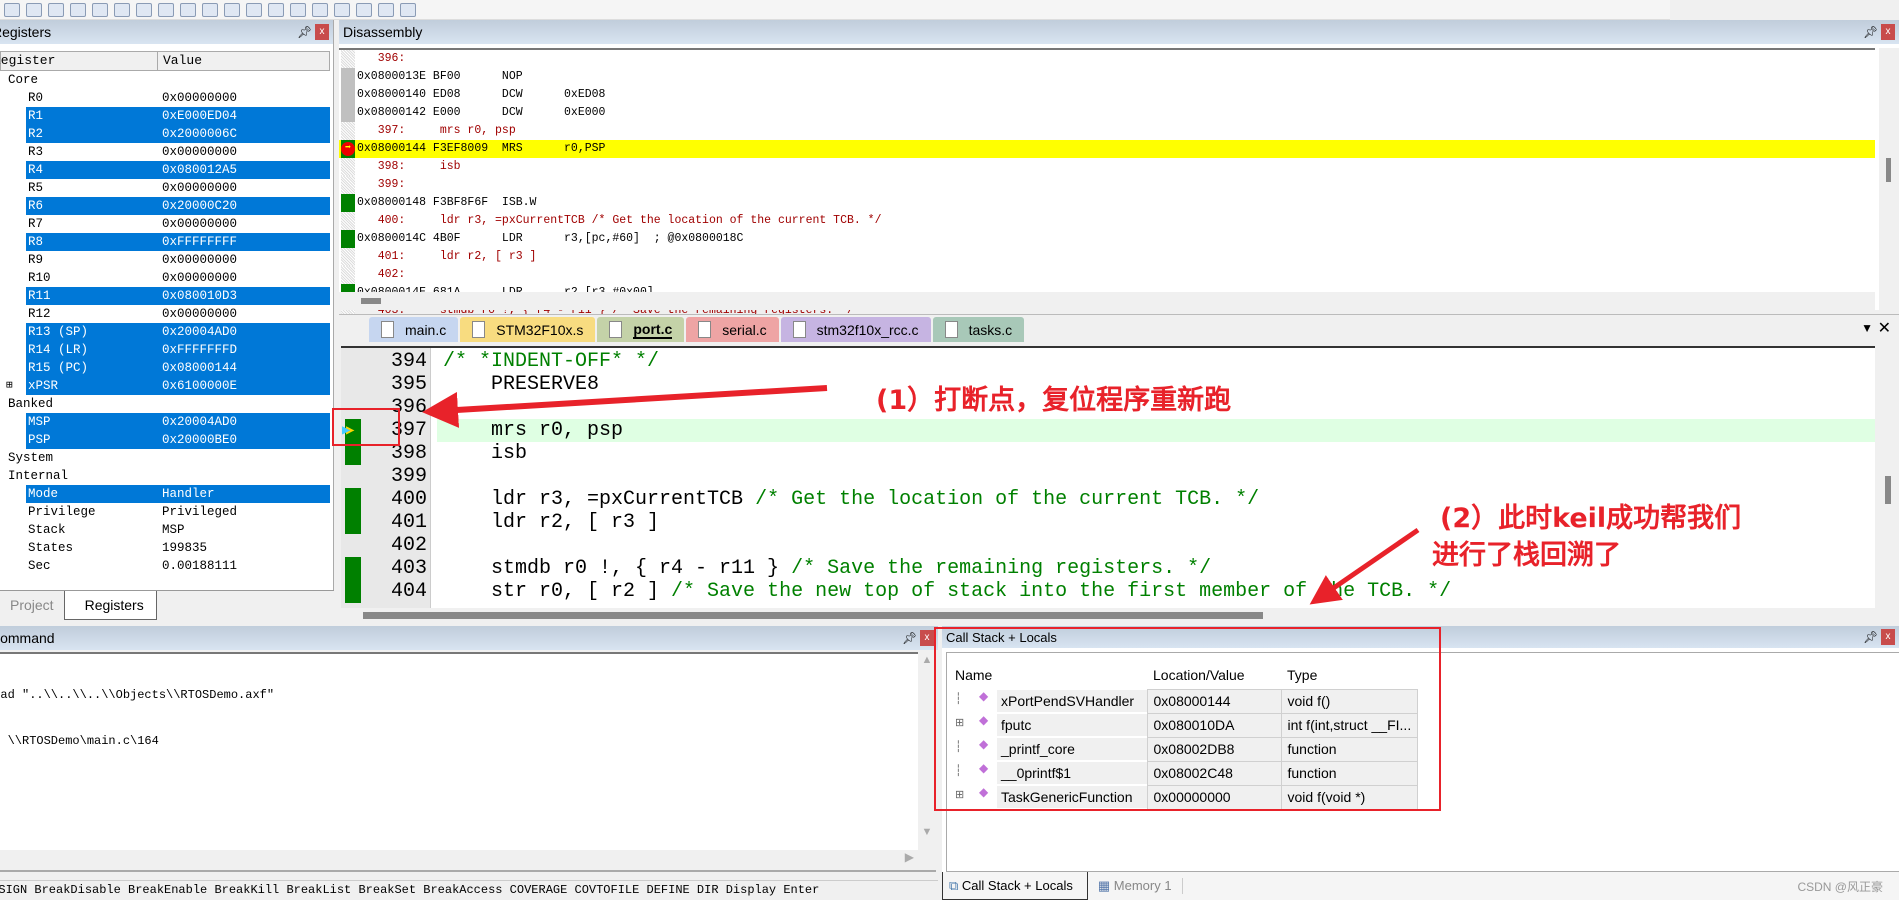  I want to click on arrow-to-callstack, so click(1364, 566).